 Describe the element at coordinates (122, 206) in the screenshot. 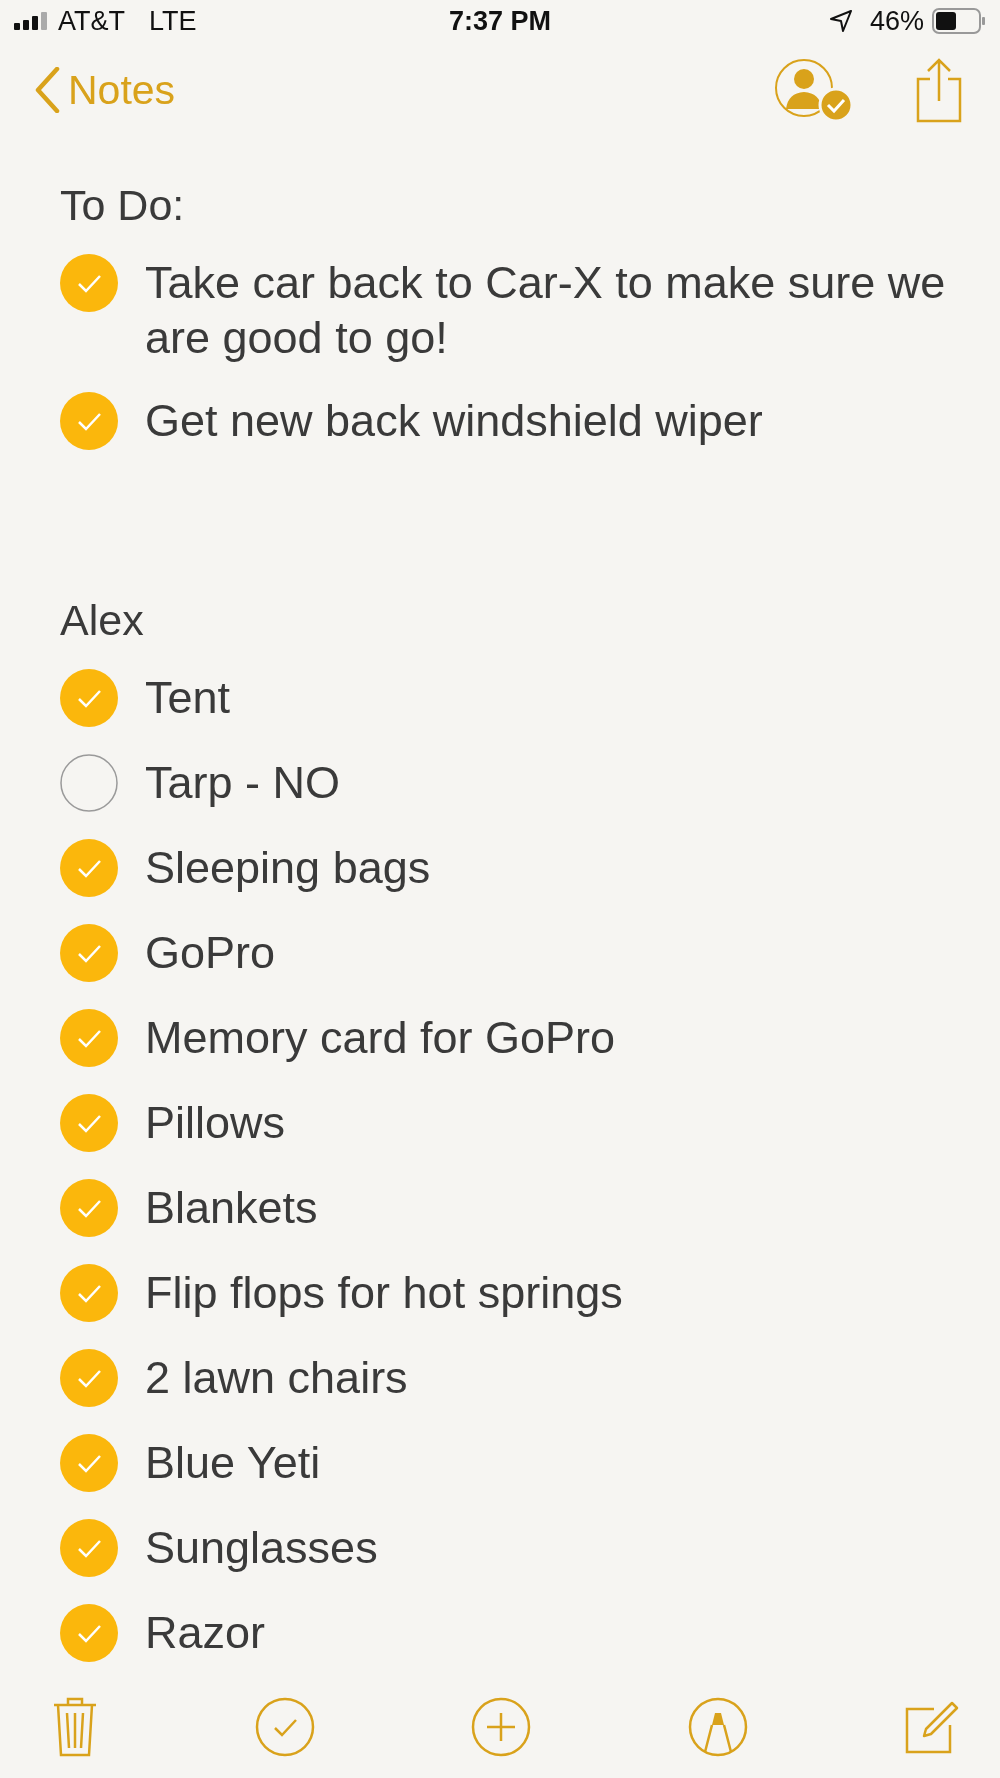

I see `section-heading: To Do:` at that location.